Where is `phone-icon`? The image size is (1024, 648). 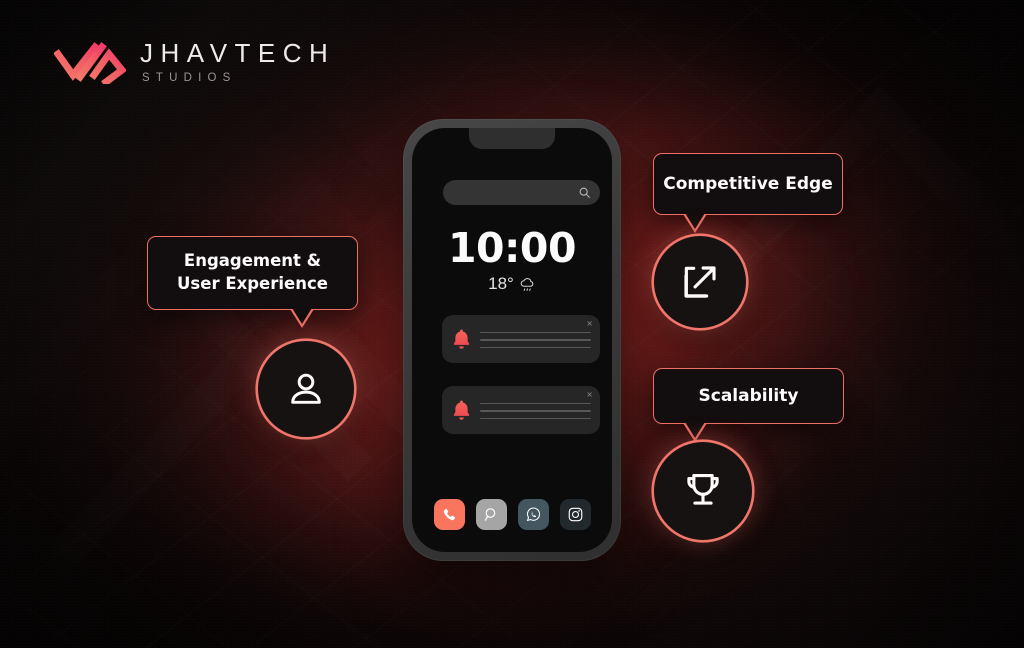 phone-icon is located at coordinates (449, 515).